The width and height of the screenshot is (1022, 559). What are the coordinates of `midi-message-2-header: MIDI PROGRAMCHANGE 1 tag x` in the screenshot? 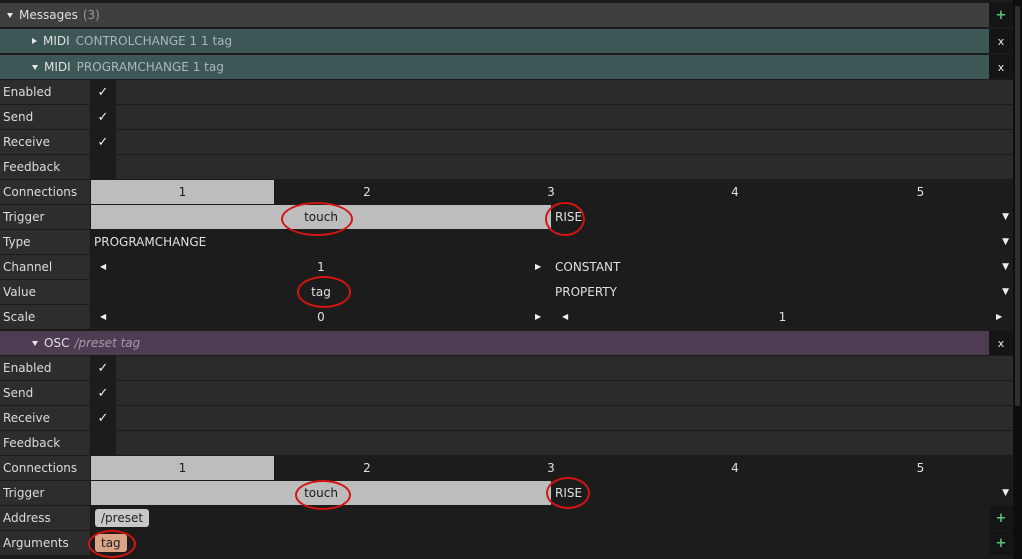 It's located at (506, 67).